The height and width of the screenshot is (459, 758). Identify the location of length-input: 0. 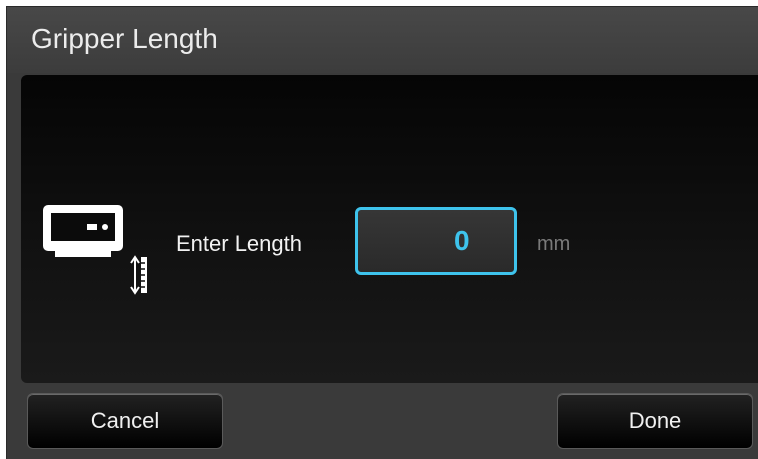
(436, 241).